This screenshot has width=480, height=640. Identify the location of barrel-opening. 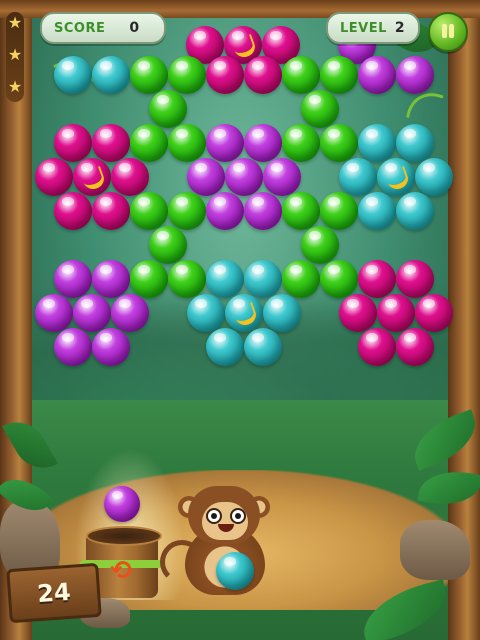
(124, 536).